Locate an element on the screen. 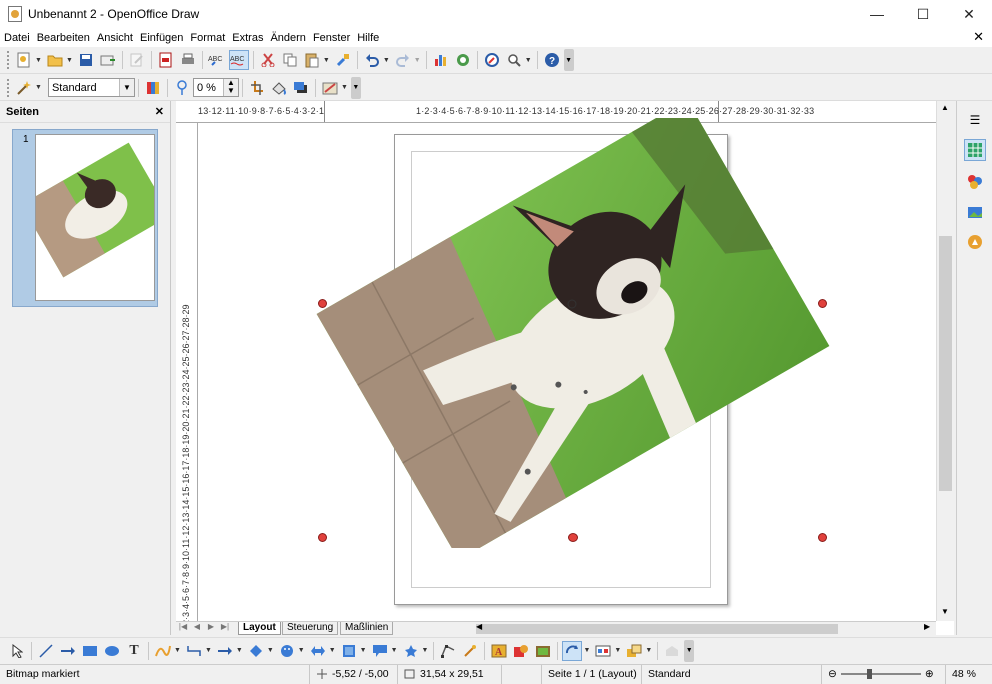 This screenshot has width=992, height=684. spellcheck-icon: ABC is located at coordinates (217, 60).